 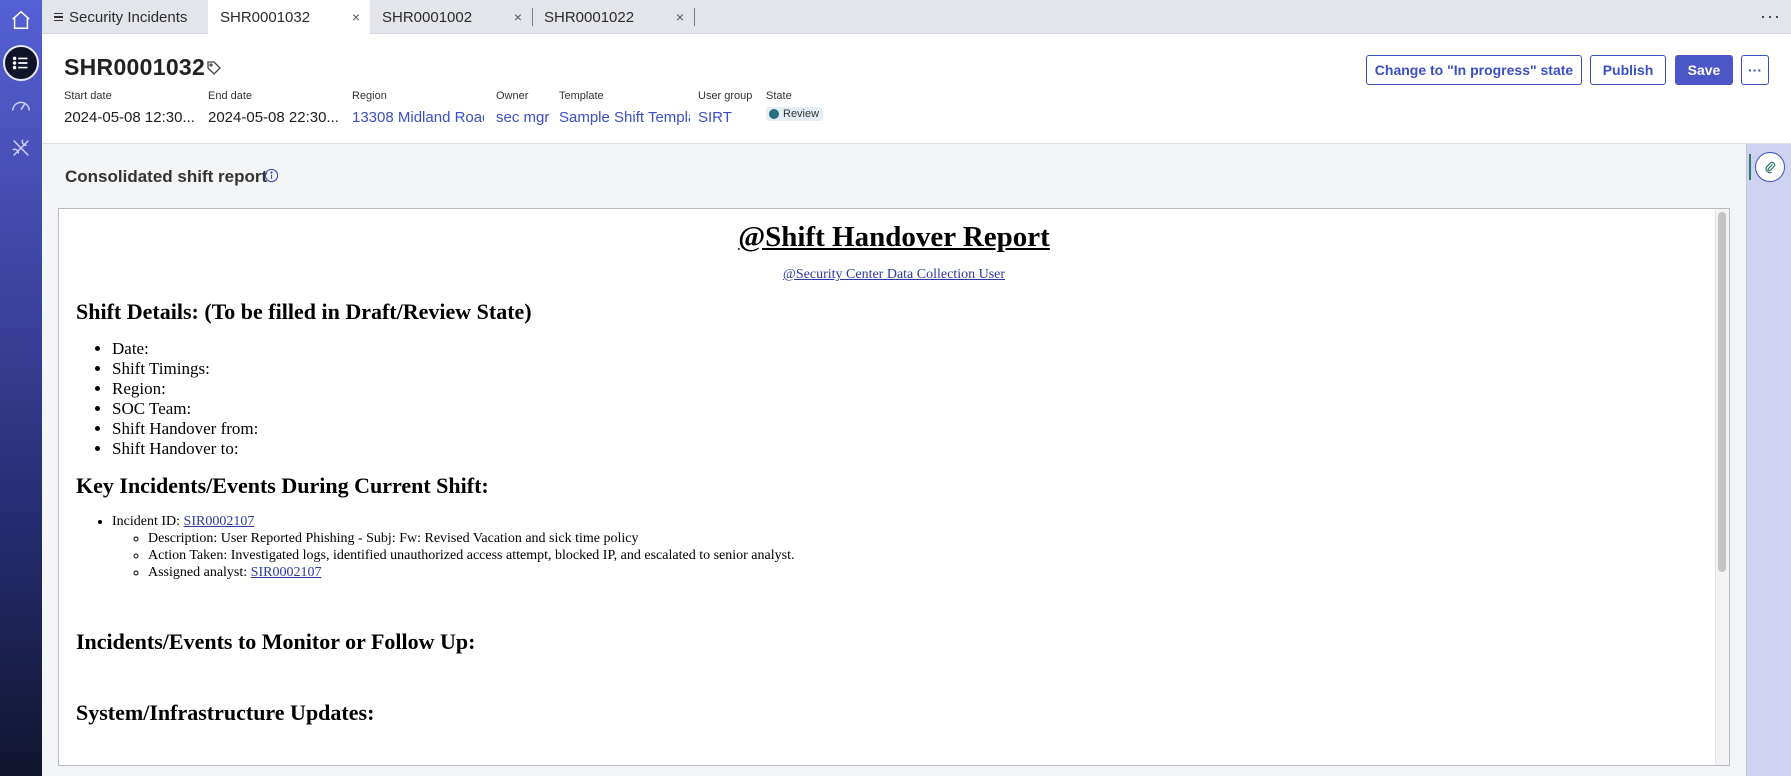 I want to click on list-item: Assigned analyst: SIR0002107, so click(x=930, y=572).